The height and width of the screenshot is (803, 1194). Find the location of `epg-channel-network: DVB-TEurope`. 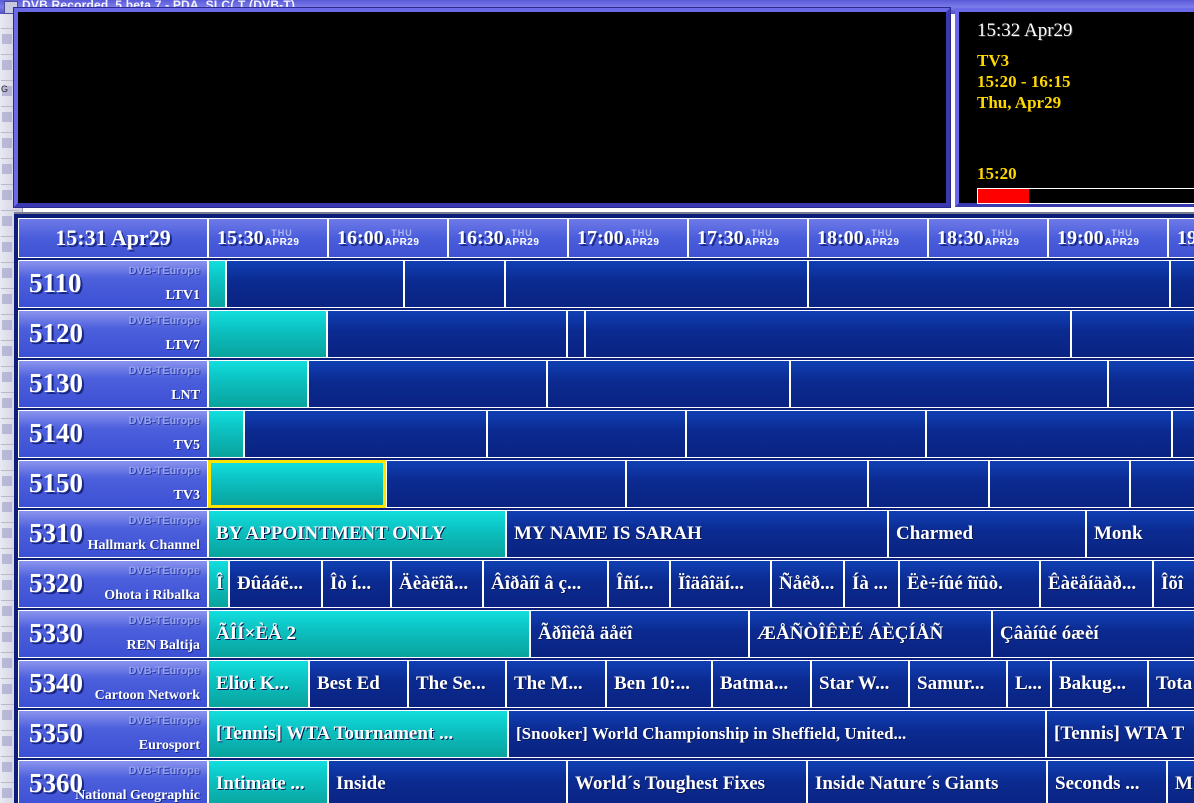

epg-channel-network: DVB-TEurope is located at coordinates (164, 371).